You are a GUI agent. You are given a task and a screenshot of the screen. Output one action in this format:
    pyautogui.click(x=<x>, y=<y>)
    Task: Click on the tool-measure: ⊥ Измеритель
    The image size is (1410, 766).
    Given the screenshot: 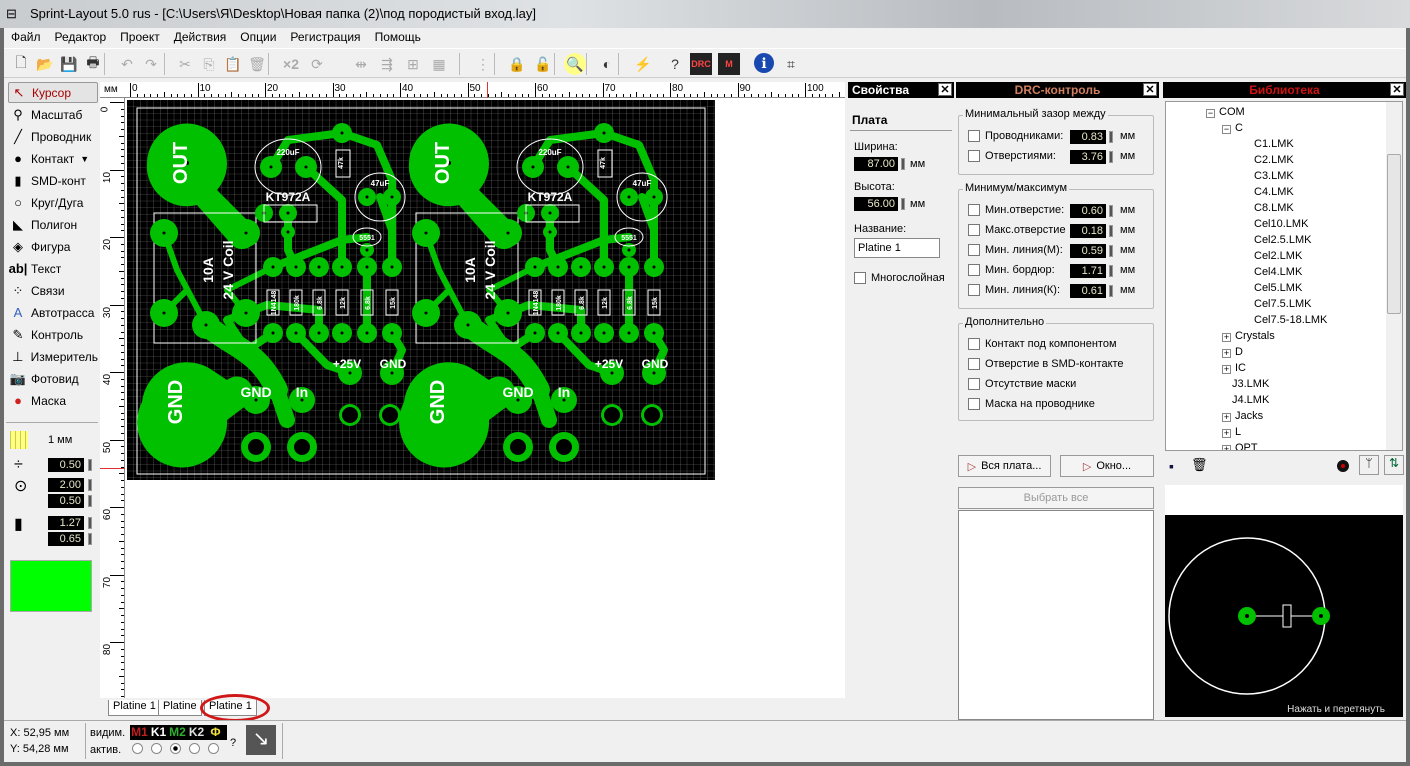 What is the action you would take?
    pyautogui.click(x=53, y=356)
    